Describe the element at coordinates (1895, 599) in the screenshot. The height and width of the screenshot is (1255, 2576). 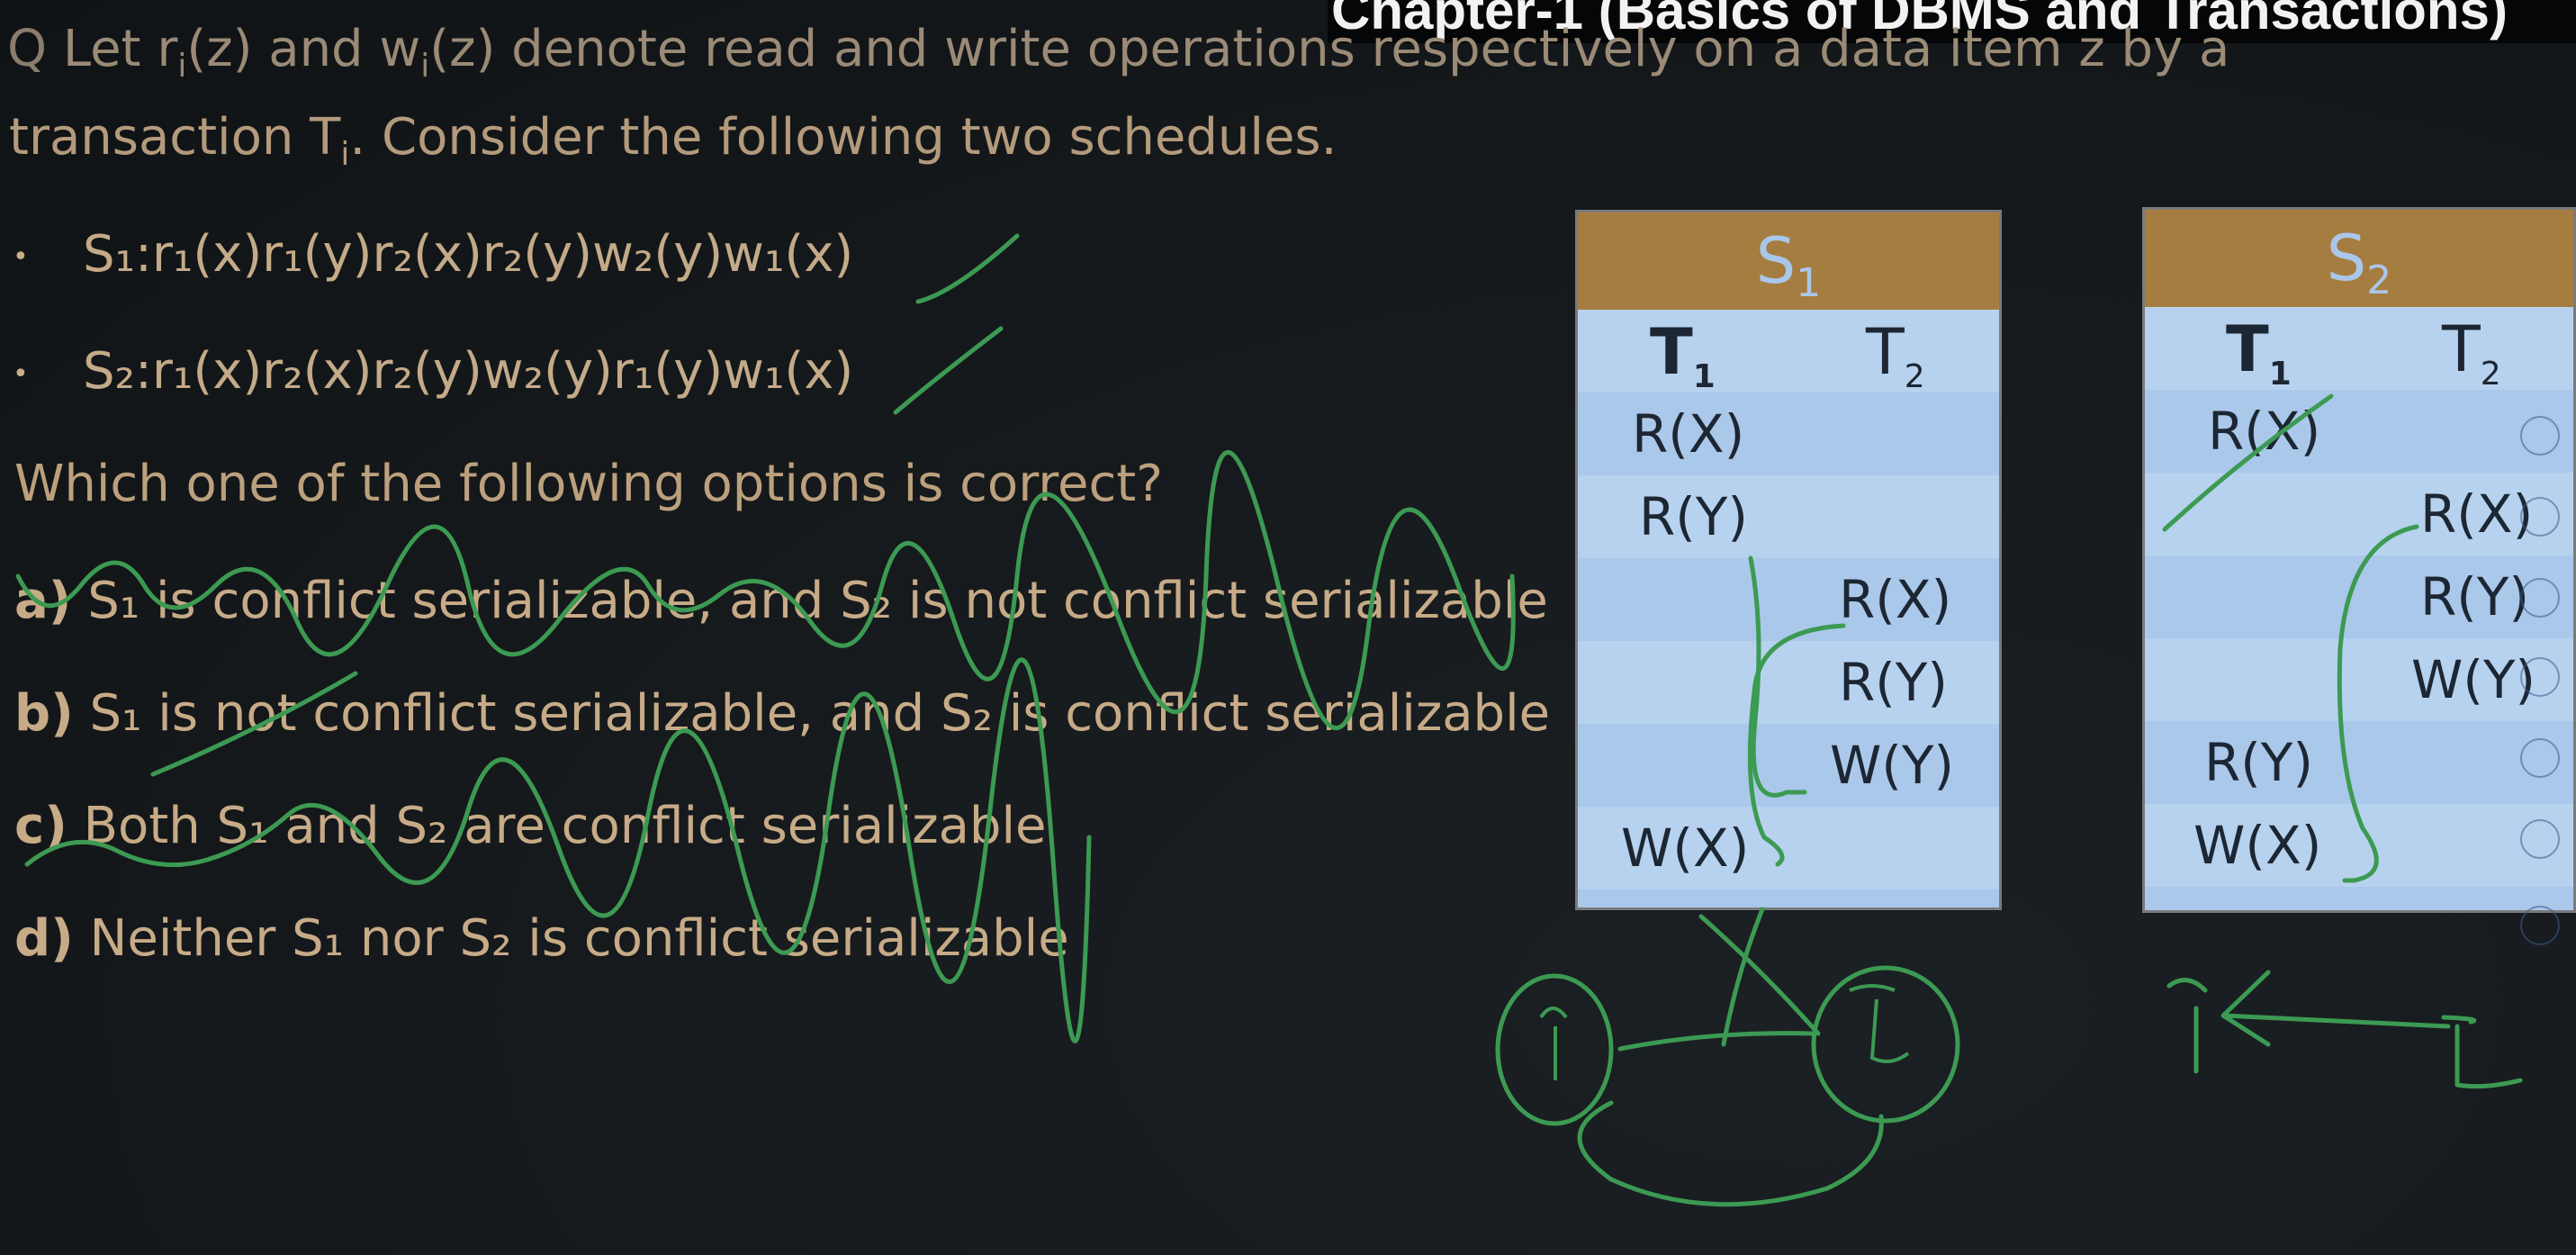
I see `table-s1-r2-t2: R(X)` at that location.